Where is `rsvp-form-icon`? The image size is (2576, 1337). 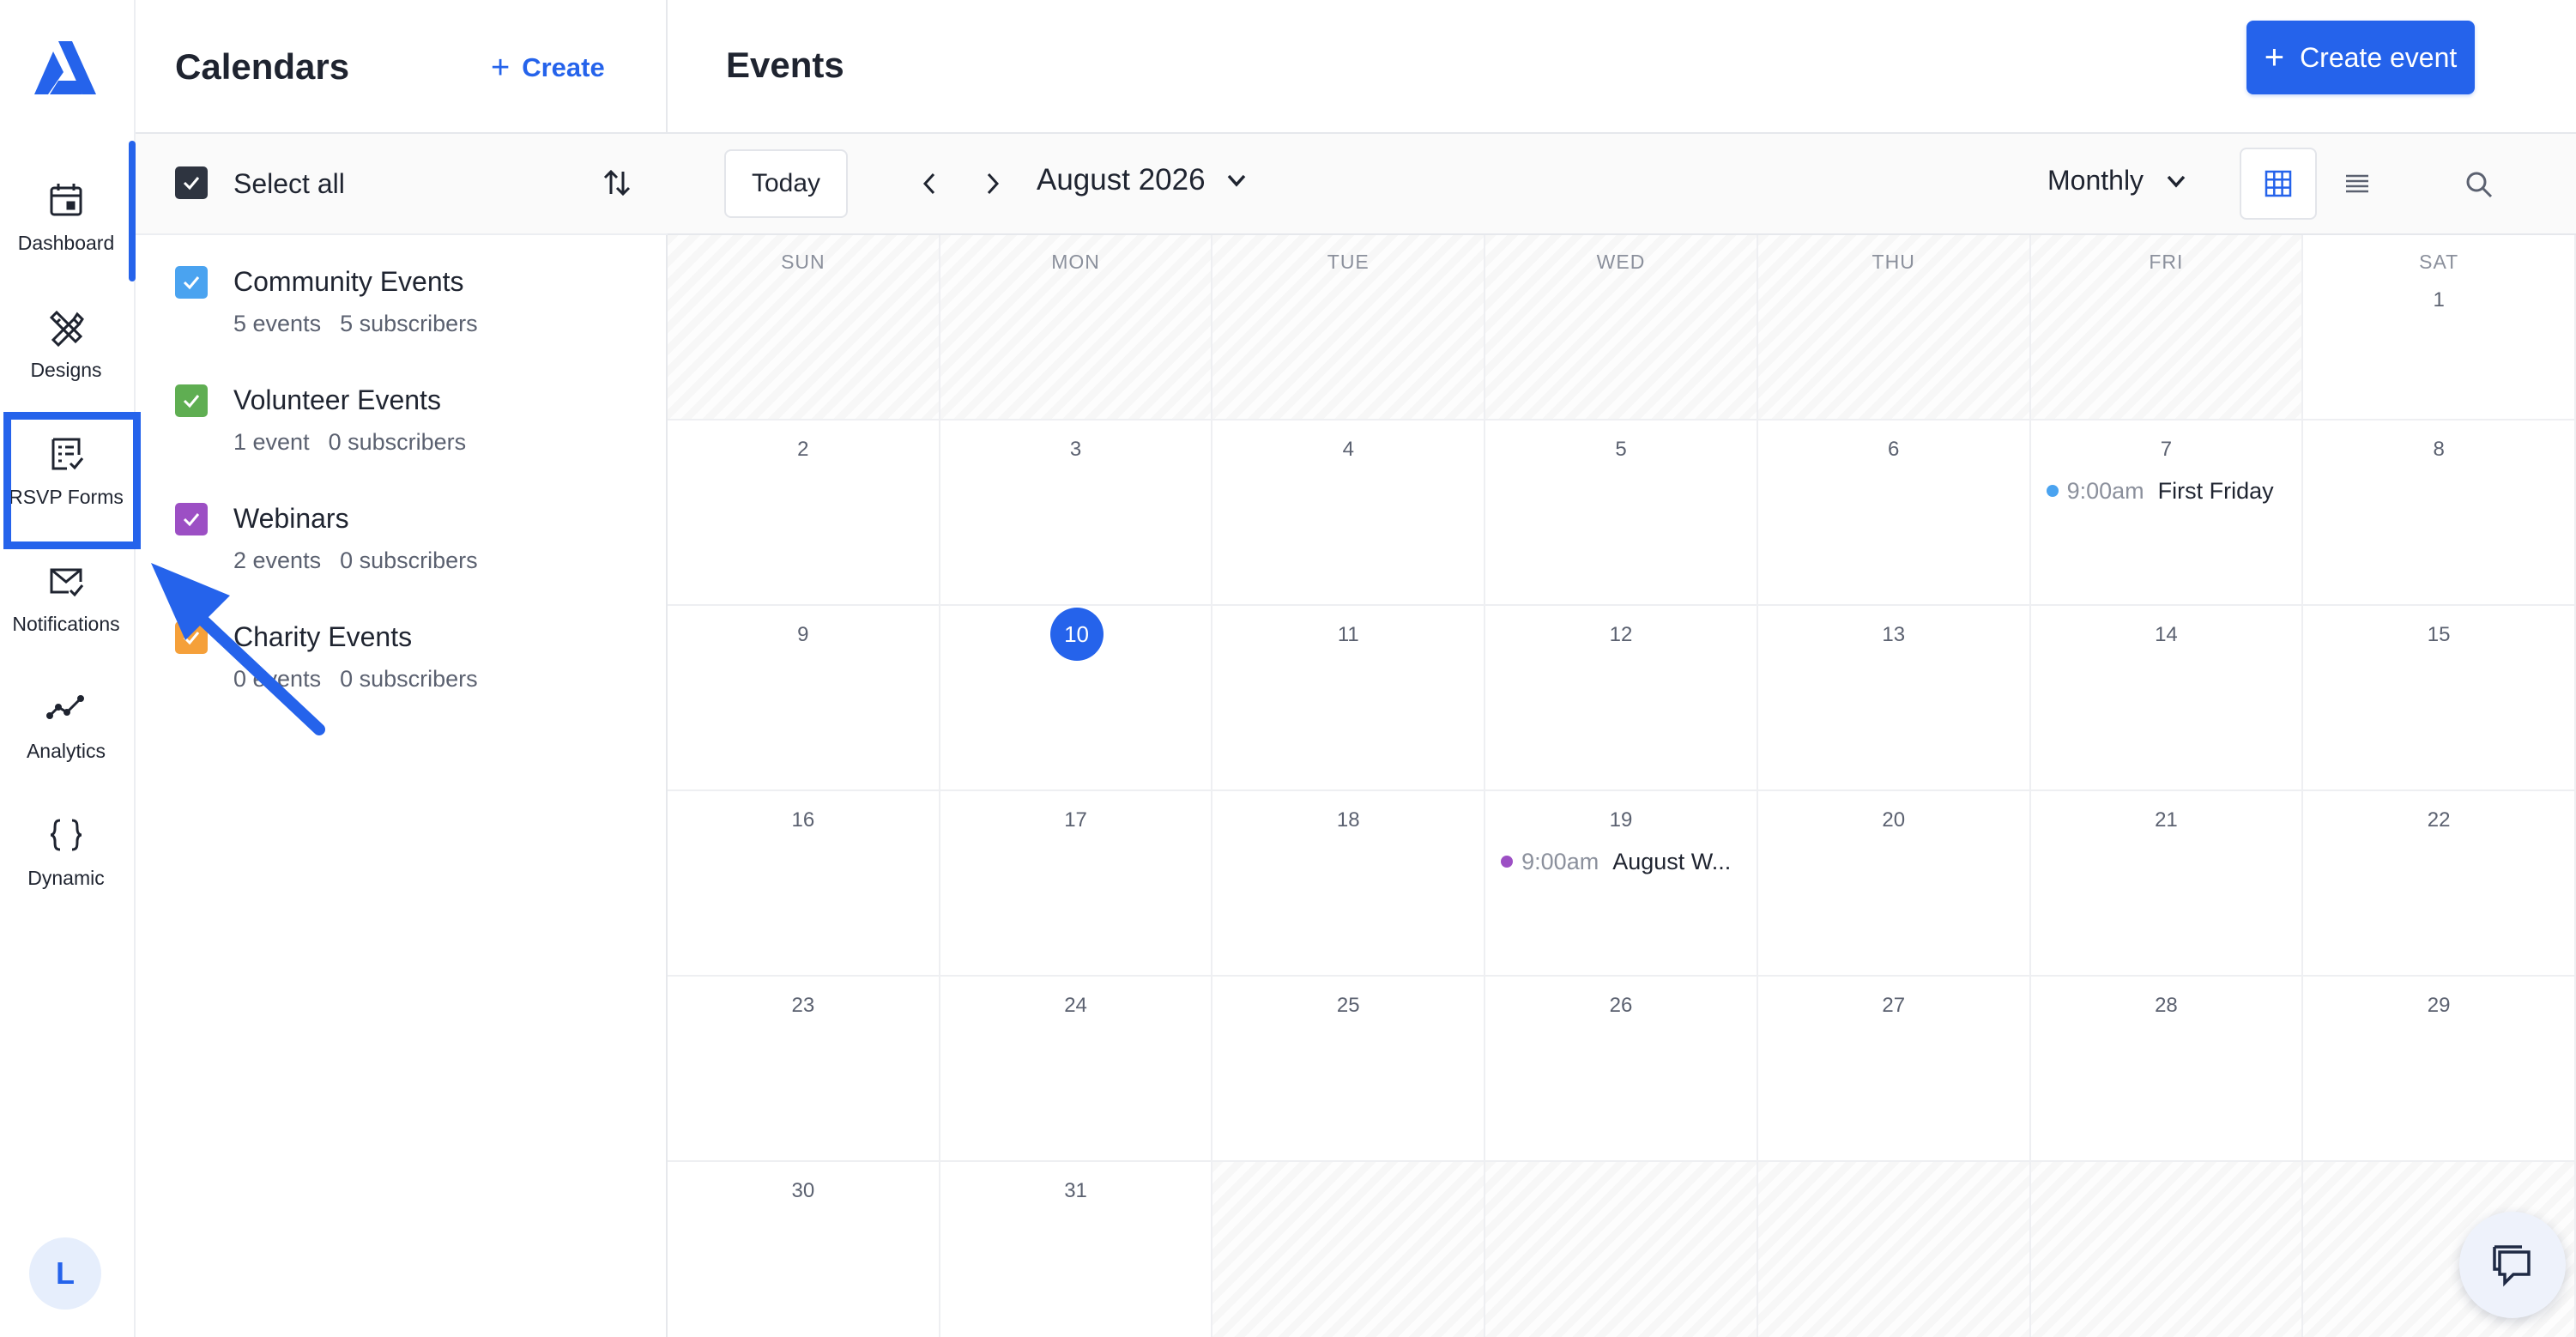 rsvp-form-icon is located at coordinates (67, 454).